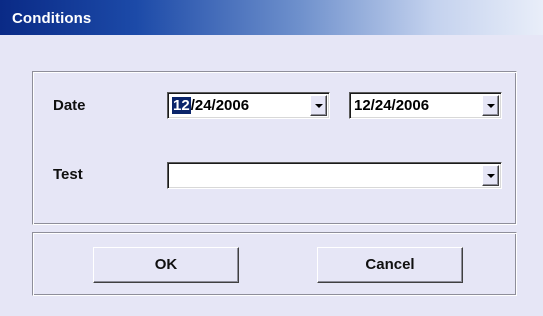 The height and width of the screenshot is (316, 543). I want to click on date-from-picker: 12/24/2006, so click(248, 105).